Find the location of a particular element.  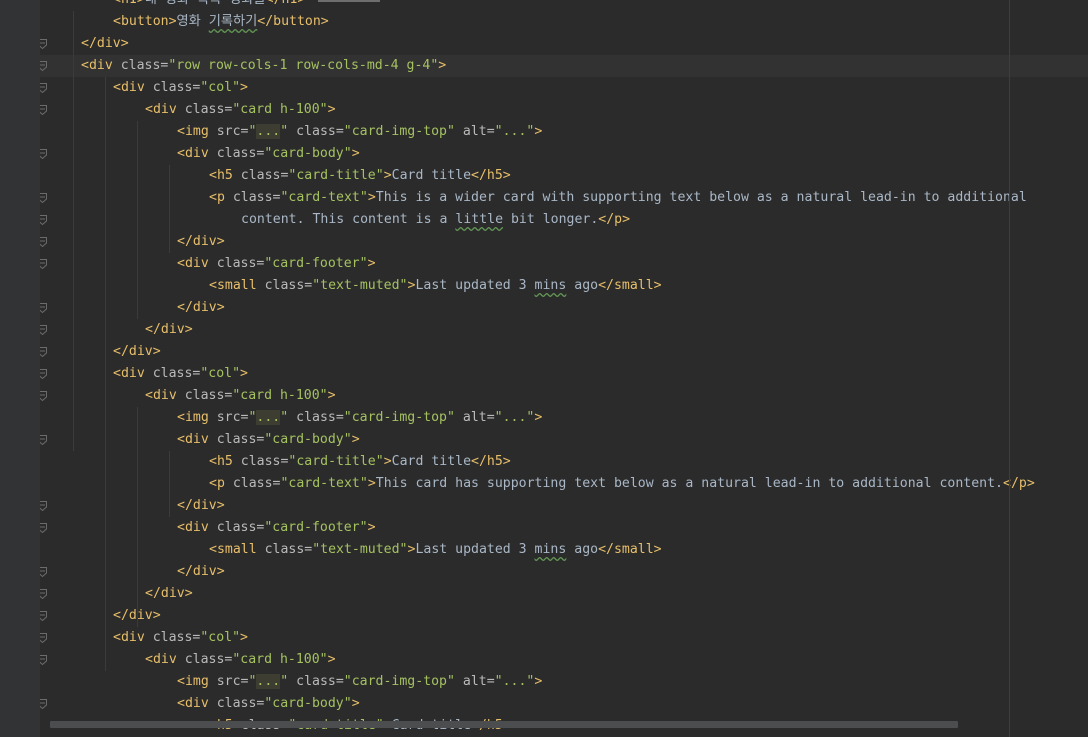

code-token: </small> is located at coordinates (630, 285).